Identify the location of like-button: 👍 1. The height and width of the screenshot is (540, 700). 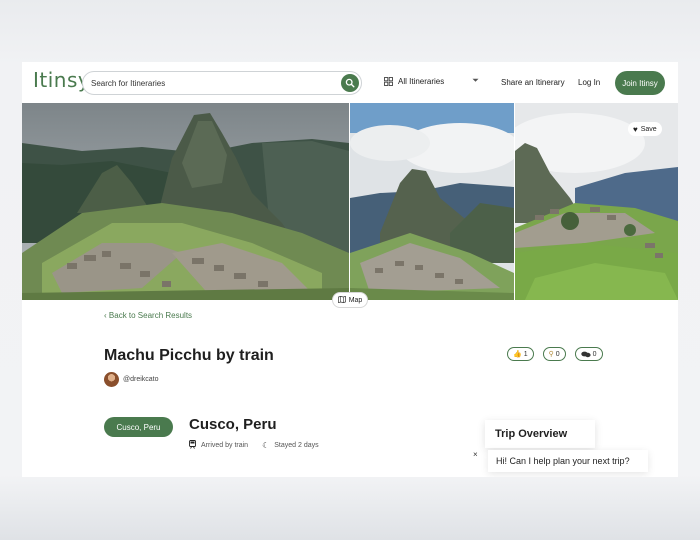
(520, 354).